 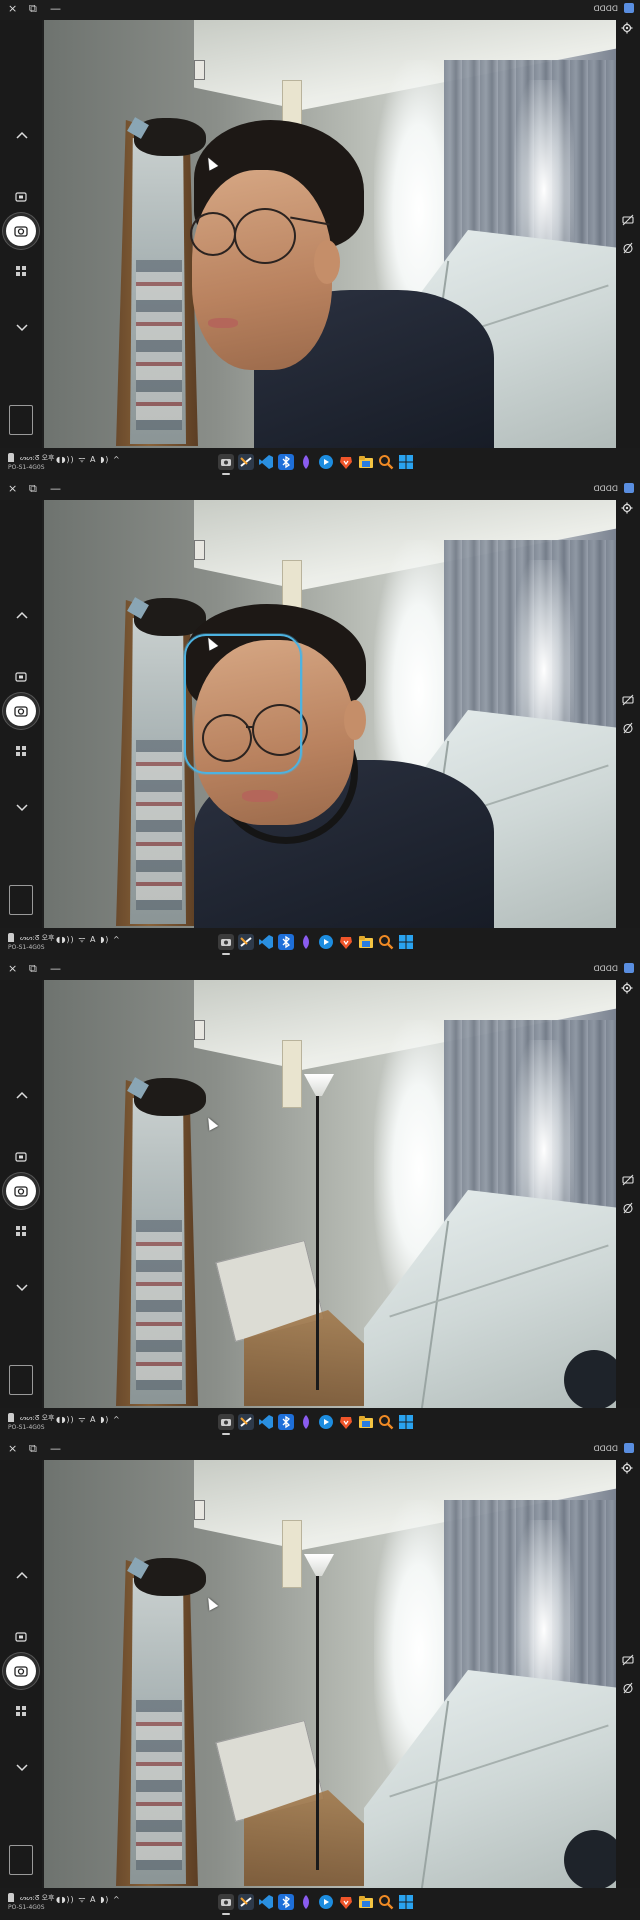 What do you see at coordinates (629, 968) in the screenshot?
I see `bluetooth-indicator-icon` at bounding box center [629, 968].